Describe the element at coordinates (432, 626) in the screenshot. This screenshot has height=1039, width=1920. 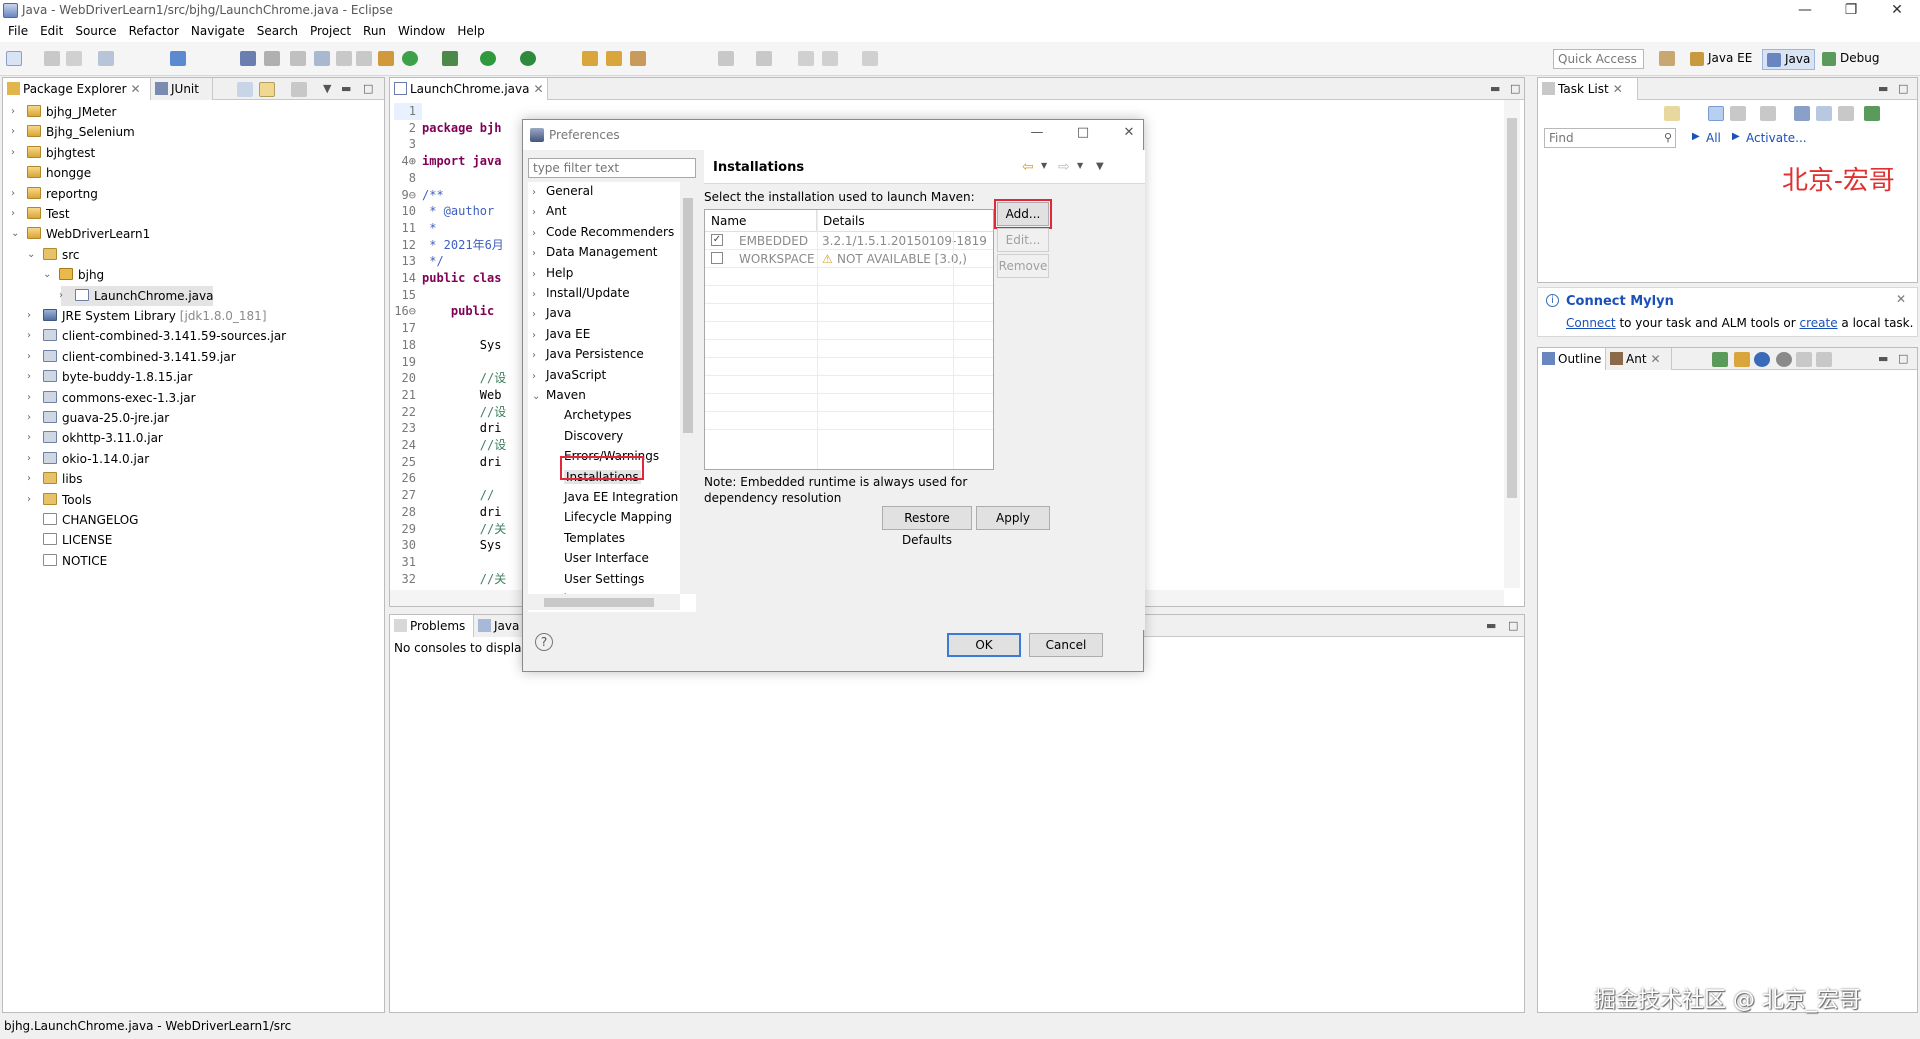
I see `tab-problems: Problems` at that location.